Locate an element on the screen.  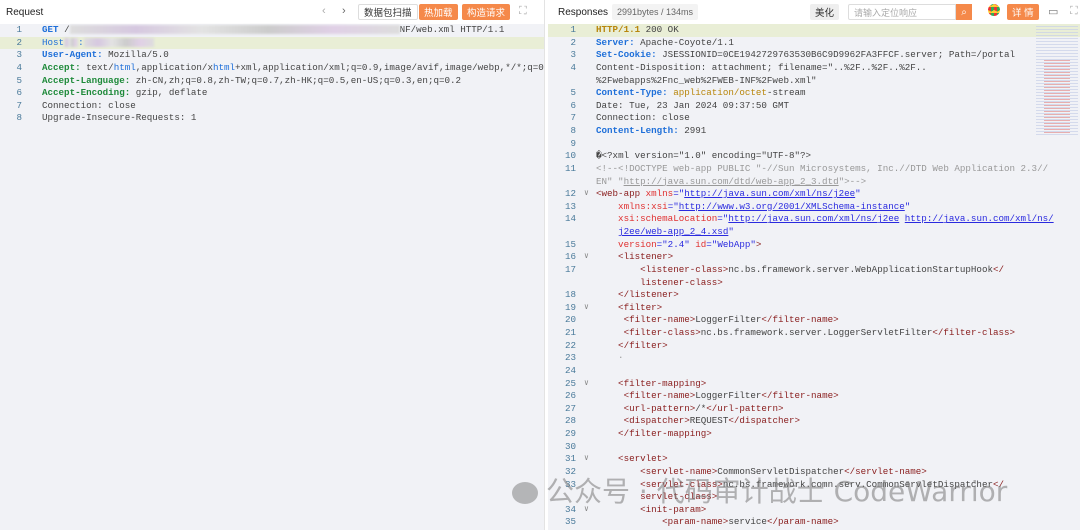
comment-icon: ▭ is located at coordinates (1053, 11).